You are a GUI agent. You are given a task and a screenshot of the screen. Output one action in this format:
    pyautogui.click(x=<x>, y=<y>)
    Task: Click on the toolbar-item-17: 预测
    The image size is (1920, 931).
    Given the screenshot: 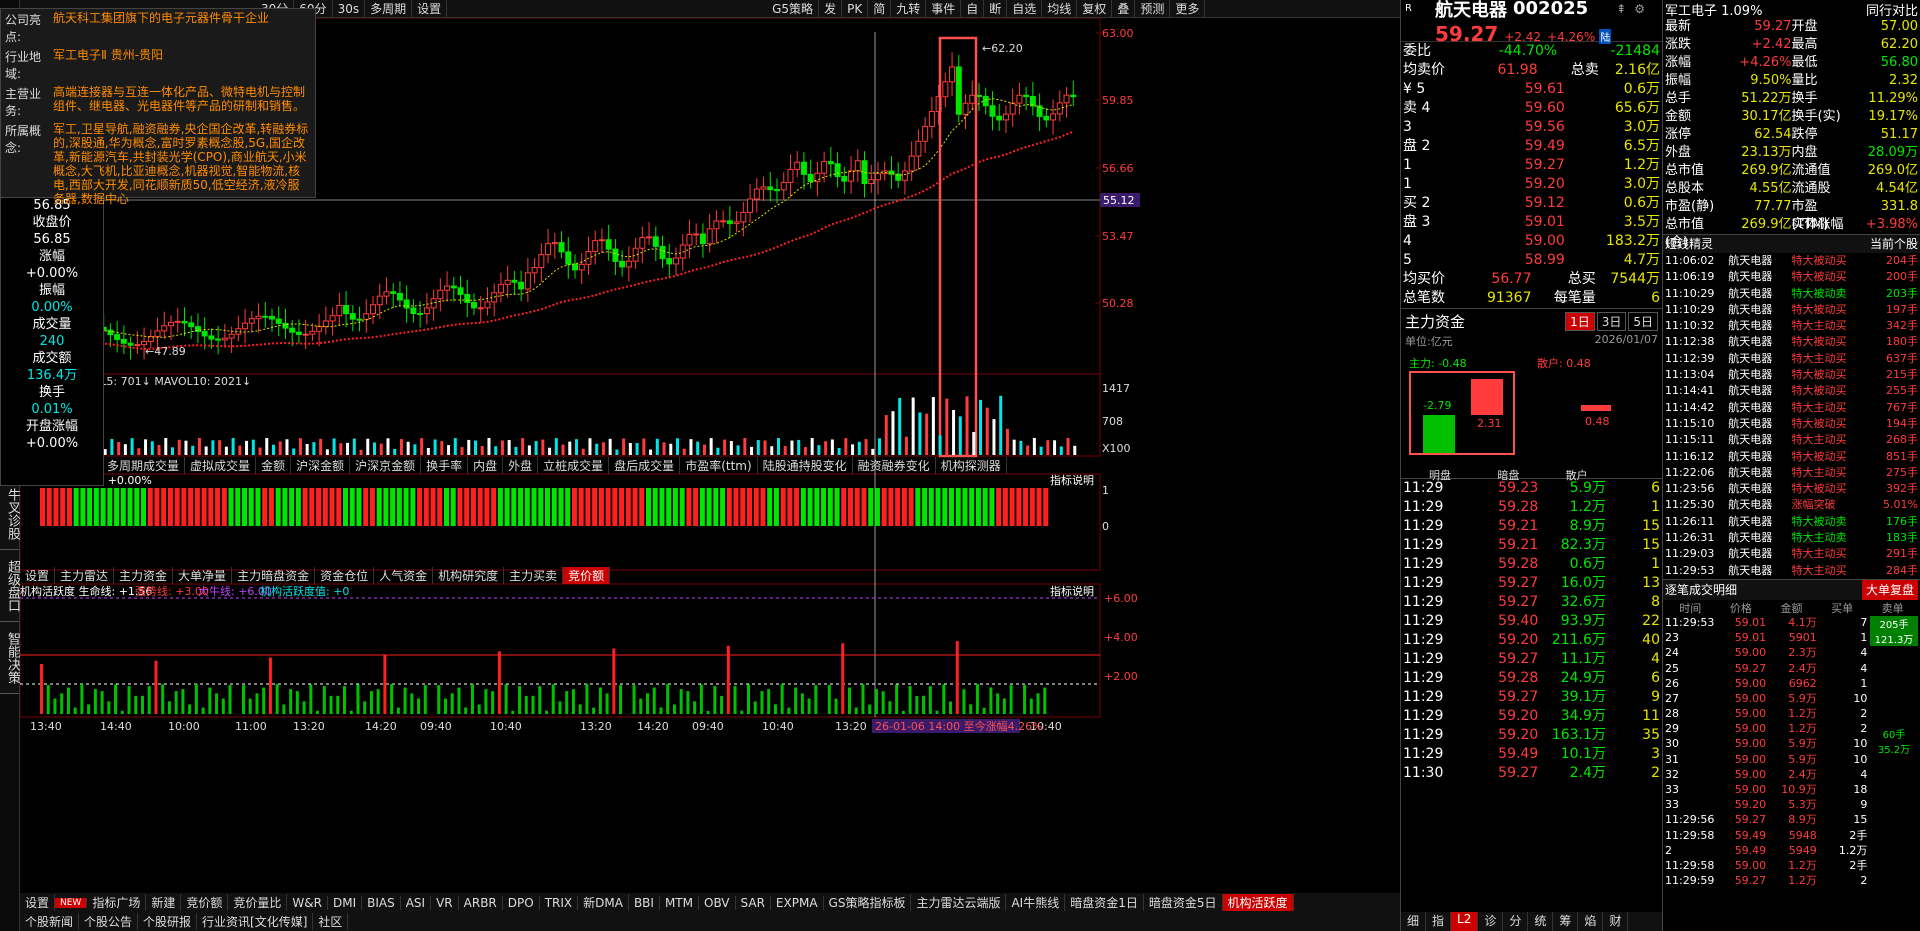 What is the action you would take?
    pyautogui.click(x=1153, y=9)
    